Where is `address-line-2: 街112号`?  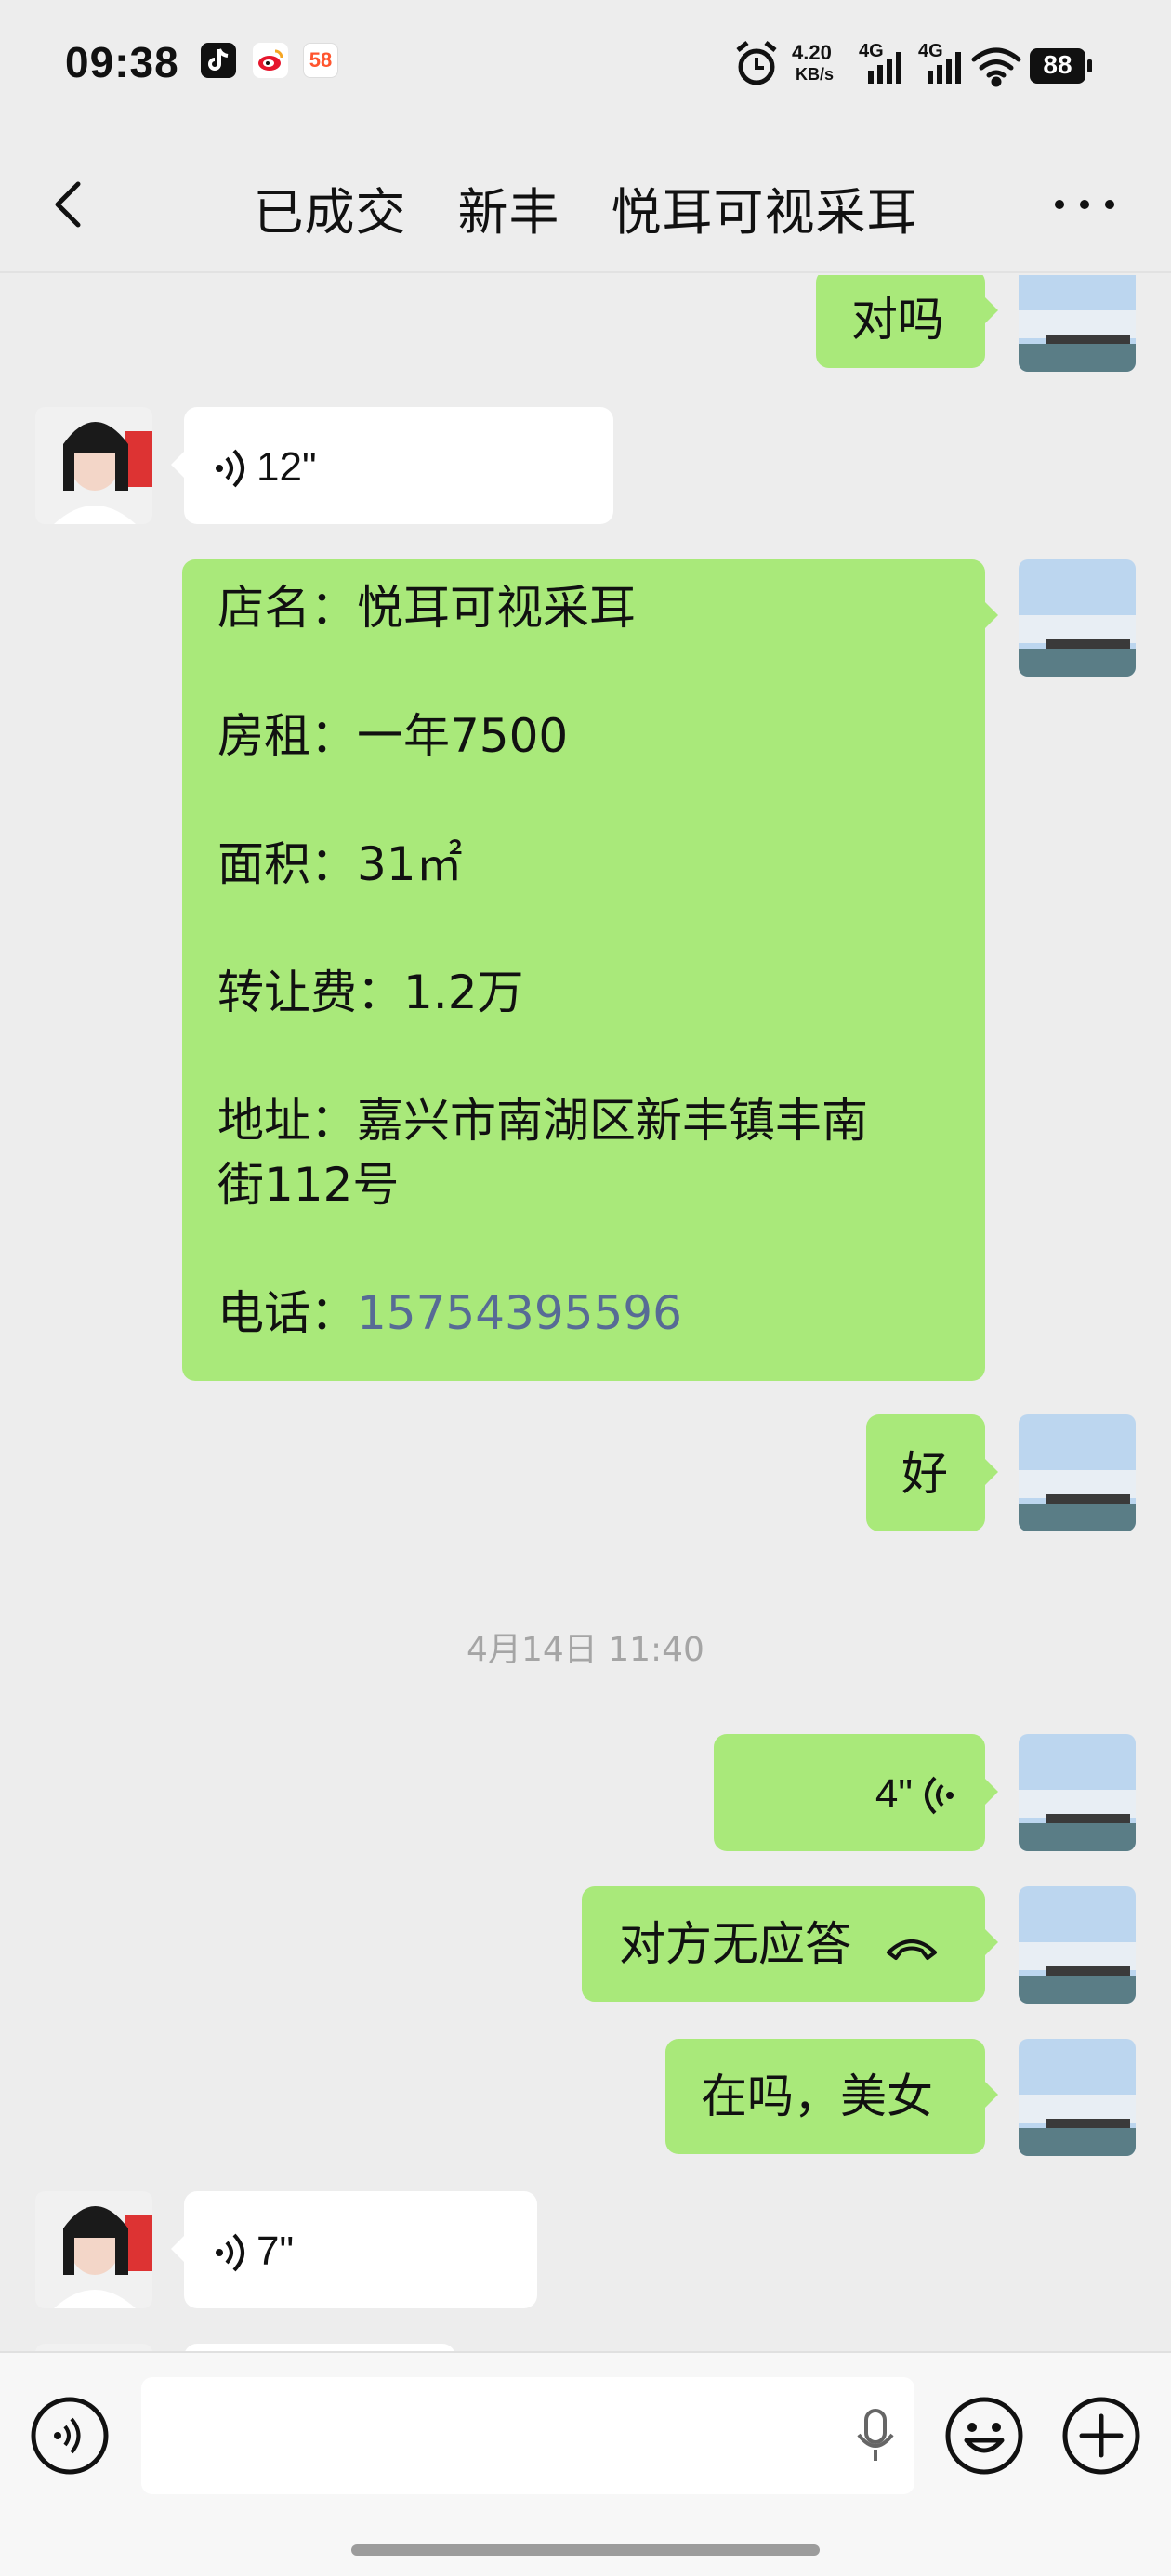
address-line-2: 街112号 is located at coordinates (308, 1185).